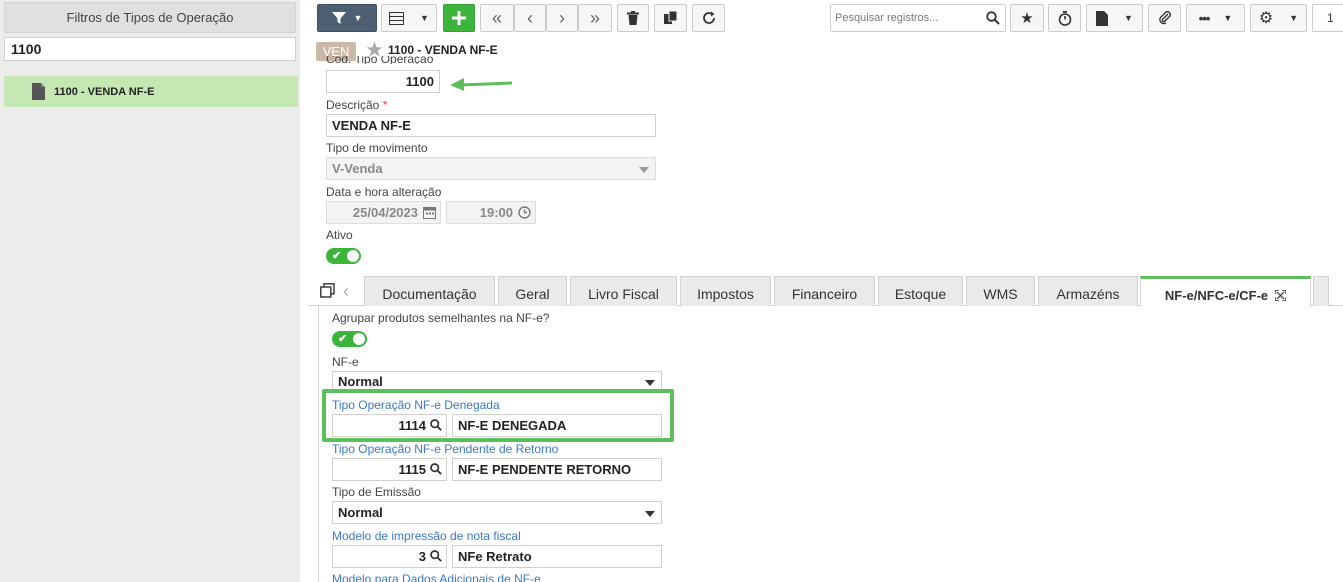  What do you see at coordinates (1266, 18) in the screenshot?
I see `gear-icon: ⚙` at bounding box center [1266, 18].